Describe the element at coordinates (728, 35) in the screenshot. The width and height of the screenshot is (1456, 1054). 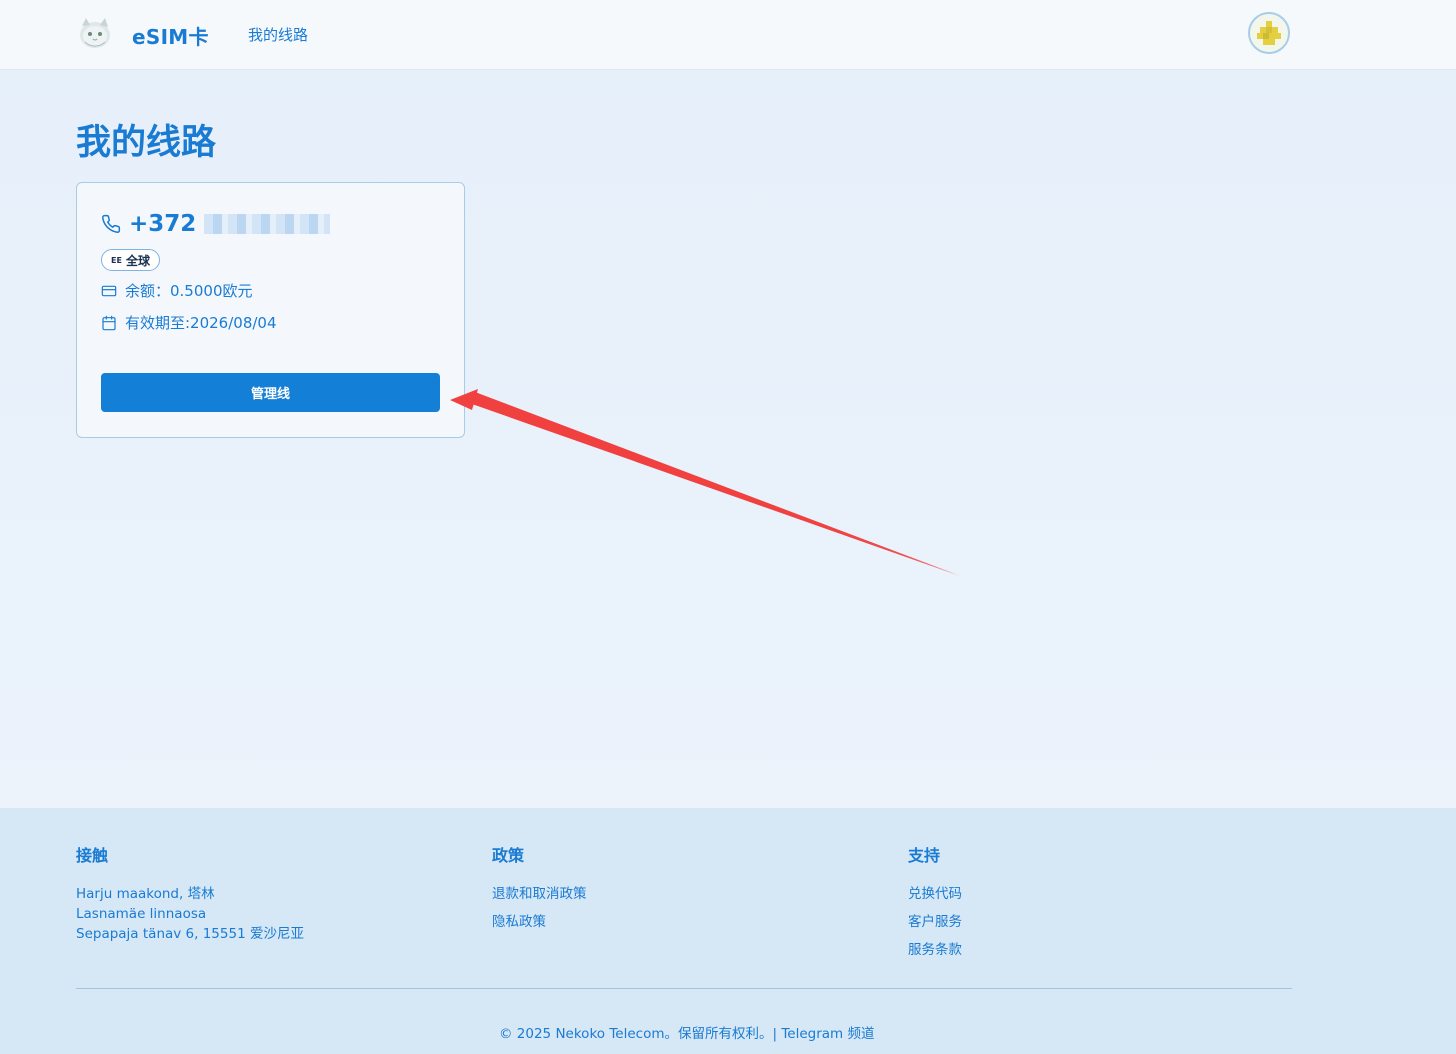
I see `top-navbar: eSIM卡 我的线路` at that location.